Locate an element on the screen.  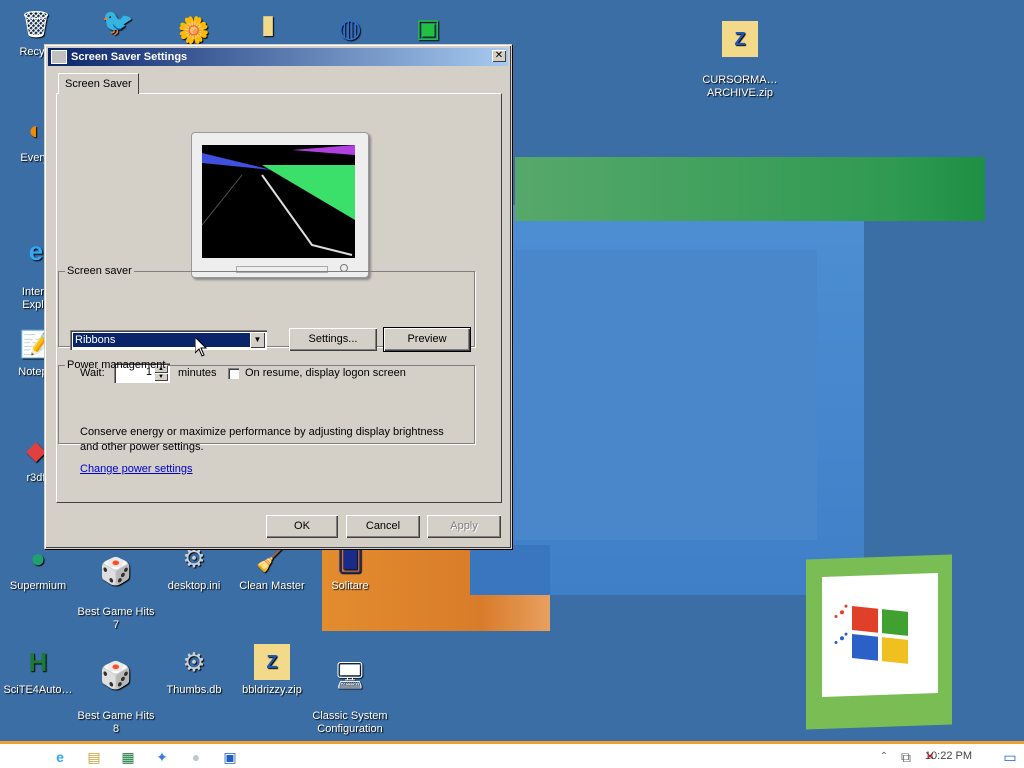
screen-saver-group-label: Screen saver is located at coordinates (99, 271).